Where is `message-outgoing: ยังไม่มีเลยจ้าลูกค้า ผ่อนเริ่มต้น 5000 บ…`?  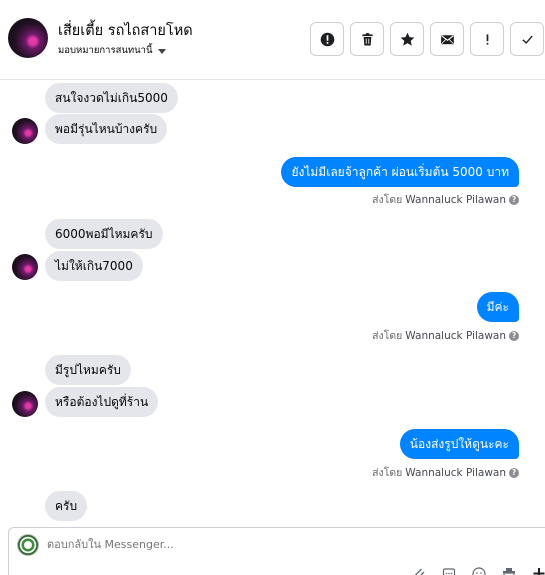
message-outgoing: ยังไม่มีเลยจ้าลูกค้า ผ่อนเริ่มต้น 5000 บ… is located at coordinates (400, 172).